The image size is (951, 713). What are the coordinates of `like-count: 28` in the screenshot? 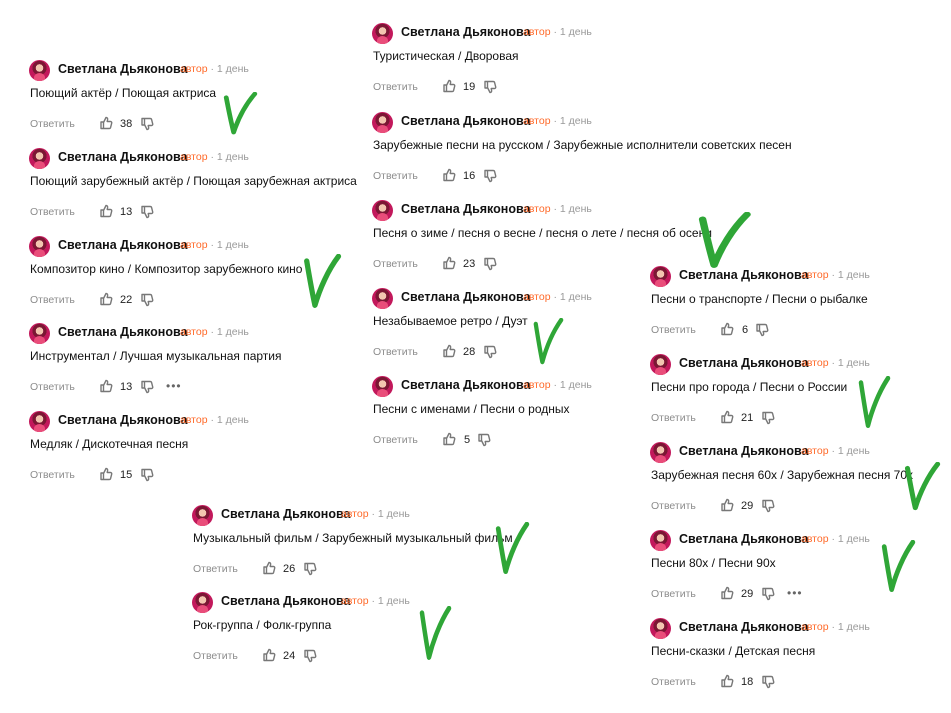 It's located at (469, 352).